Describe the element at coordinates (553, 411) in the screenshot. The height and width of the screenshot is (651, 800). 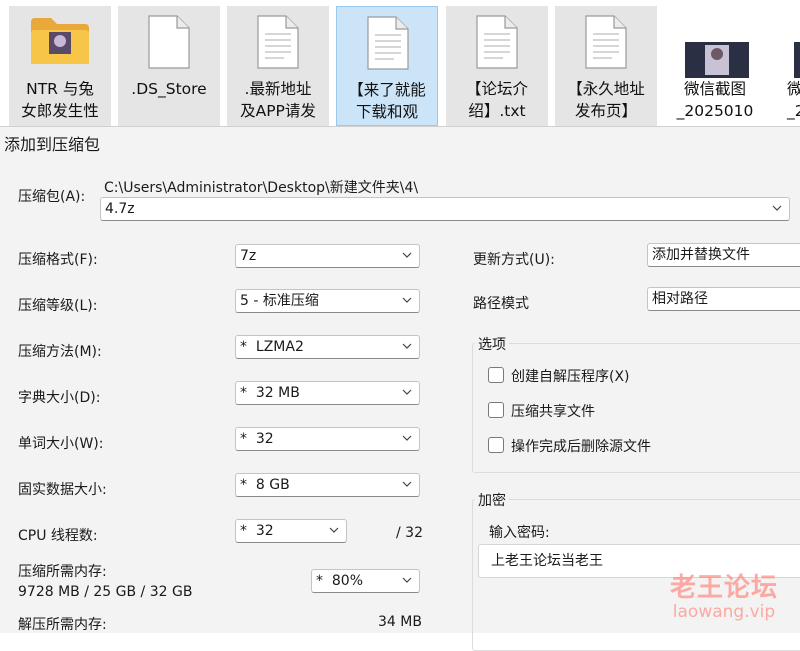
I see `compress-shared-files-label: 压缩共享文件` at that location.